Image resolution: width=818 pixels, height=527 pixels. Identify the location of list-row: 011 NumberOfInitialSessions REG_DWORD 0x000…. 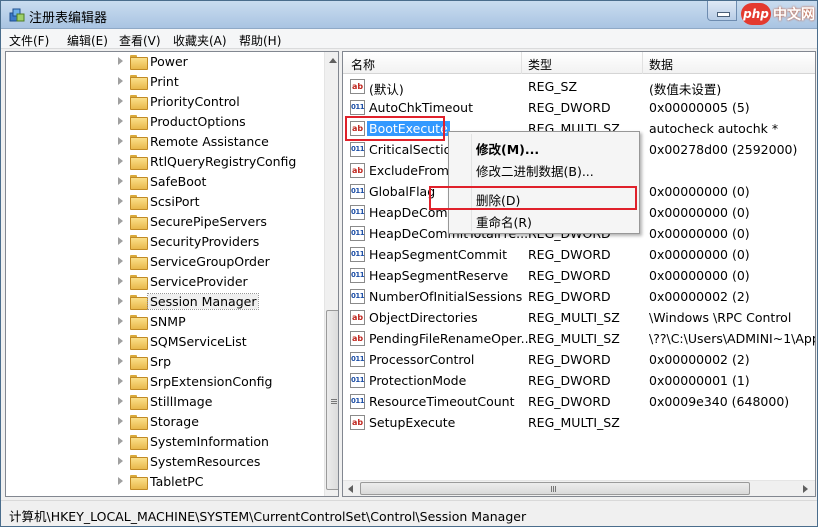
(579, 296).